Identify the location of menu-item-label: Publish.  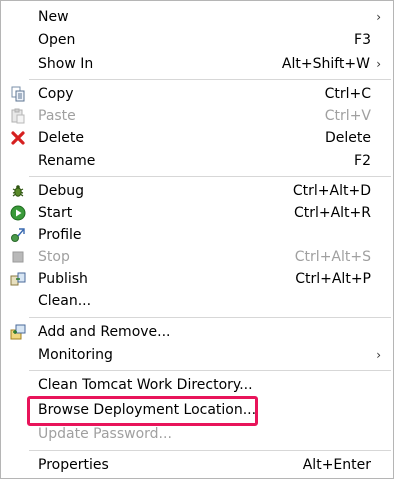
(63, 279).